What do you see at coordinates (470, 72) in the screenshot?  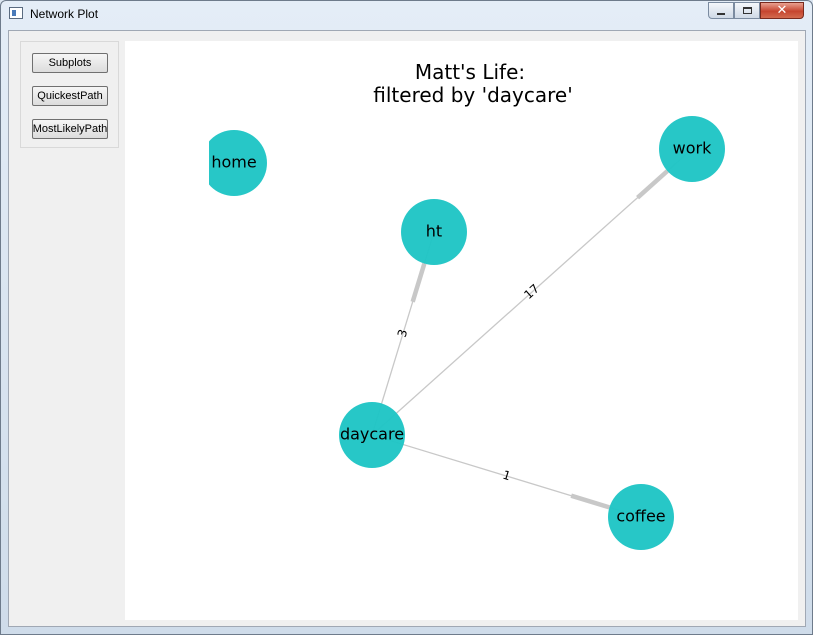 I see `plot-title-line1: Matt's Life:` at bounding box center [470, 72].